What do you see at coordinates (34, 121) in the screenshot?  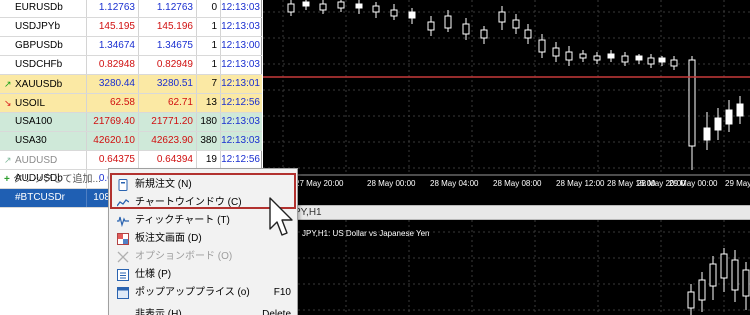 I see `symbol-name: USA100` at bounding box center [34, 121].